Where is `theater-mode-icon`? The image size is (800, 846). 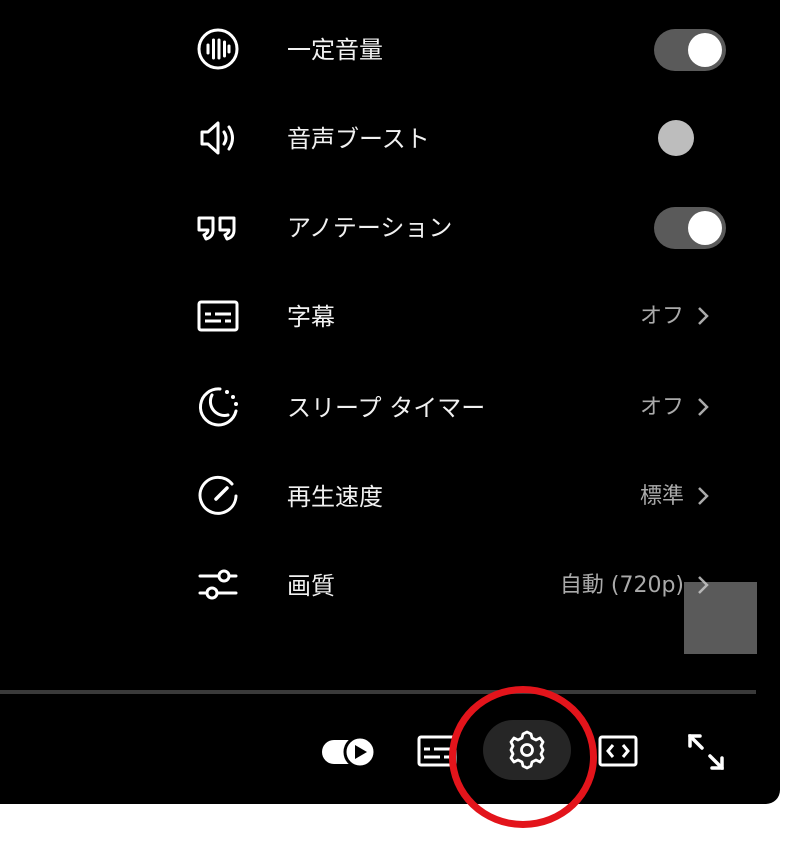
theater-mode-icon is located at coordinates (618, 751).